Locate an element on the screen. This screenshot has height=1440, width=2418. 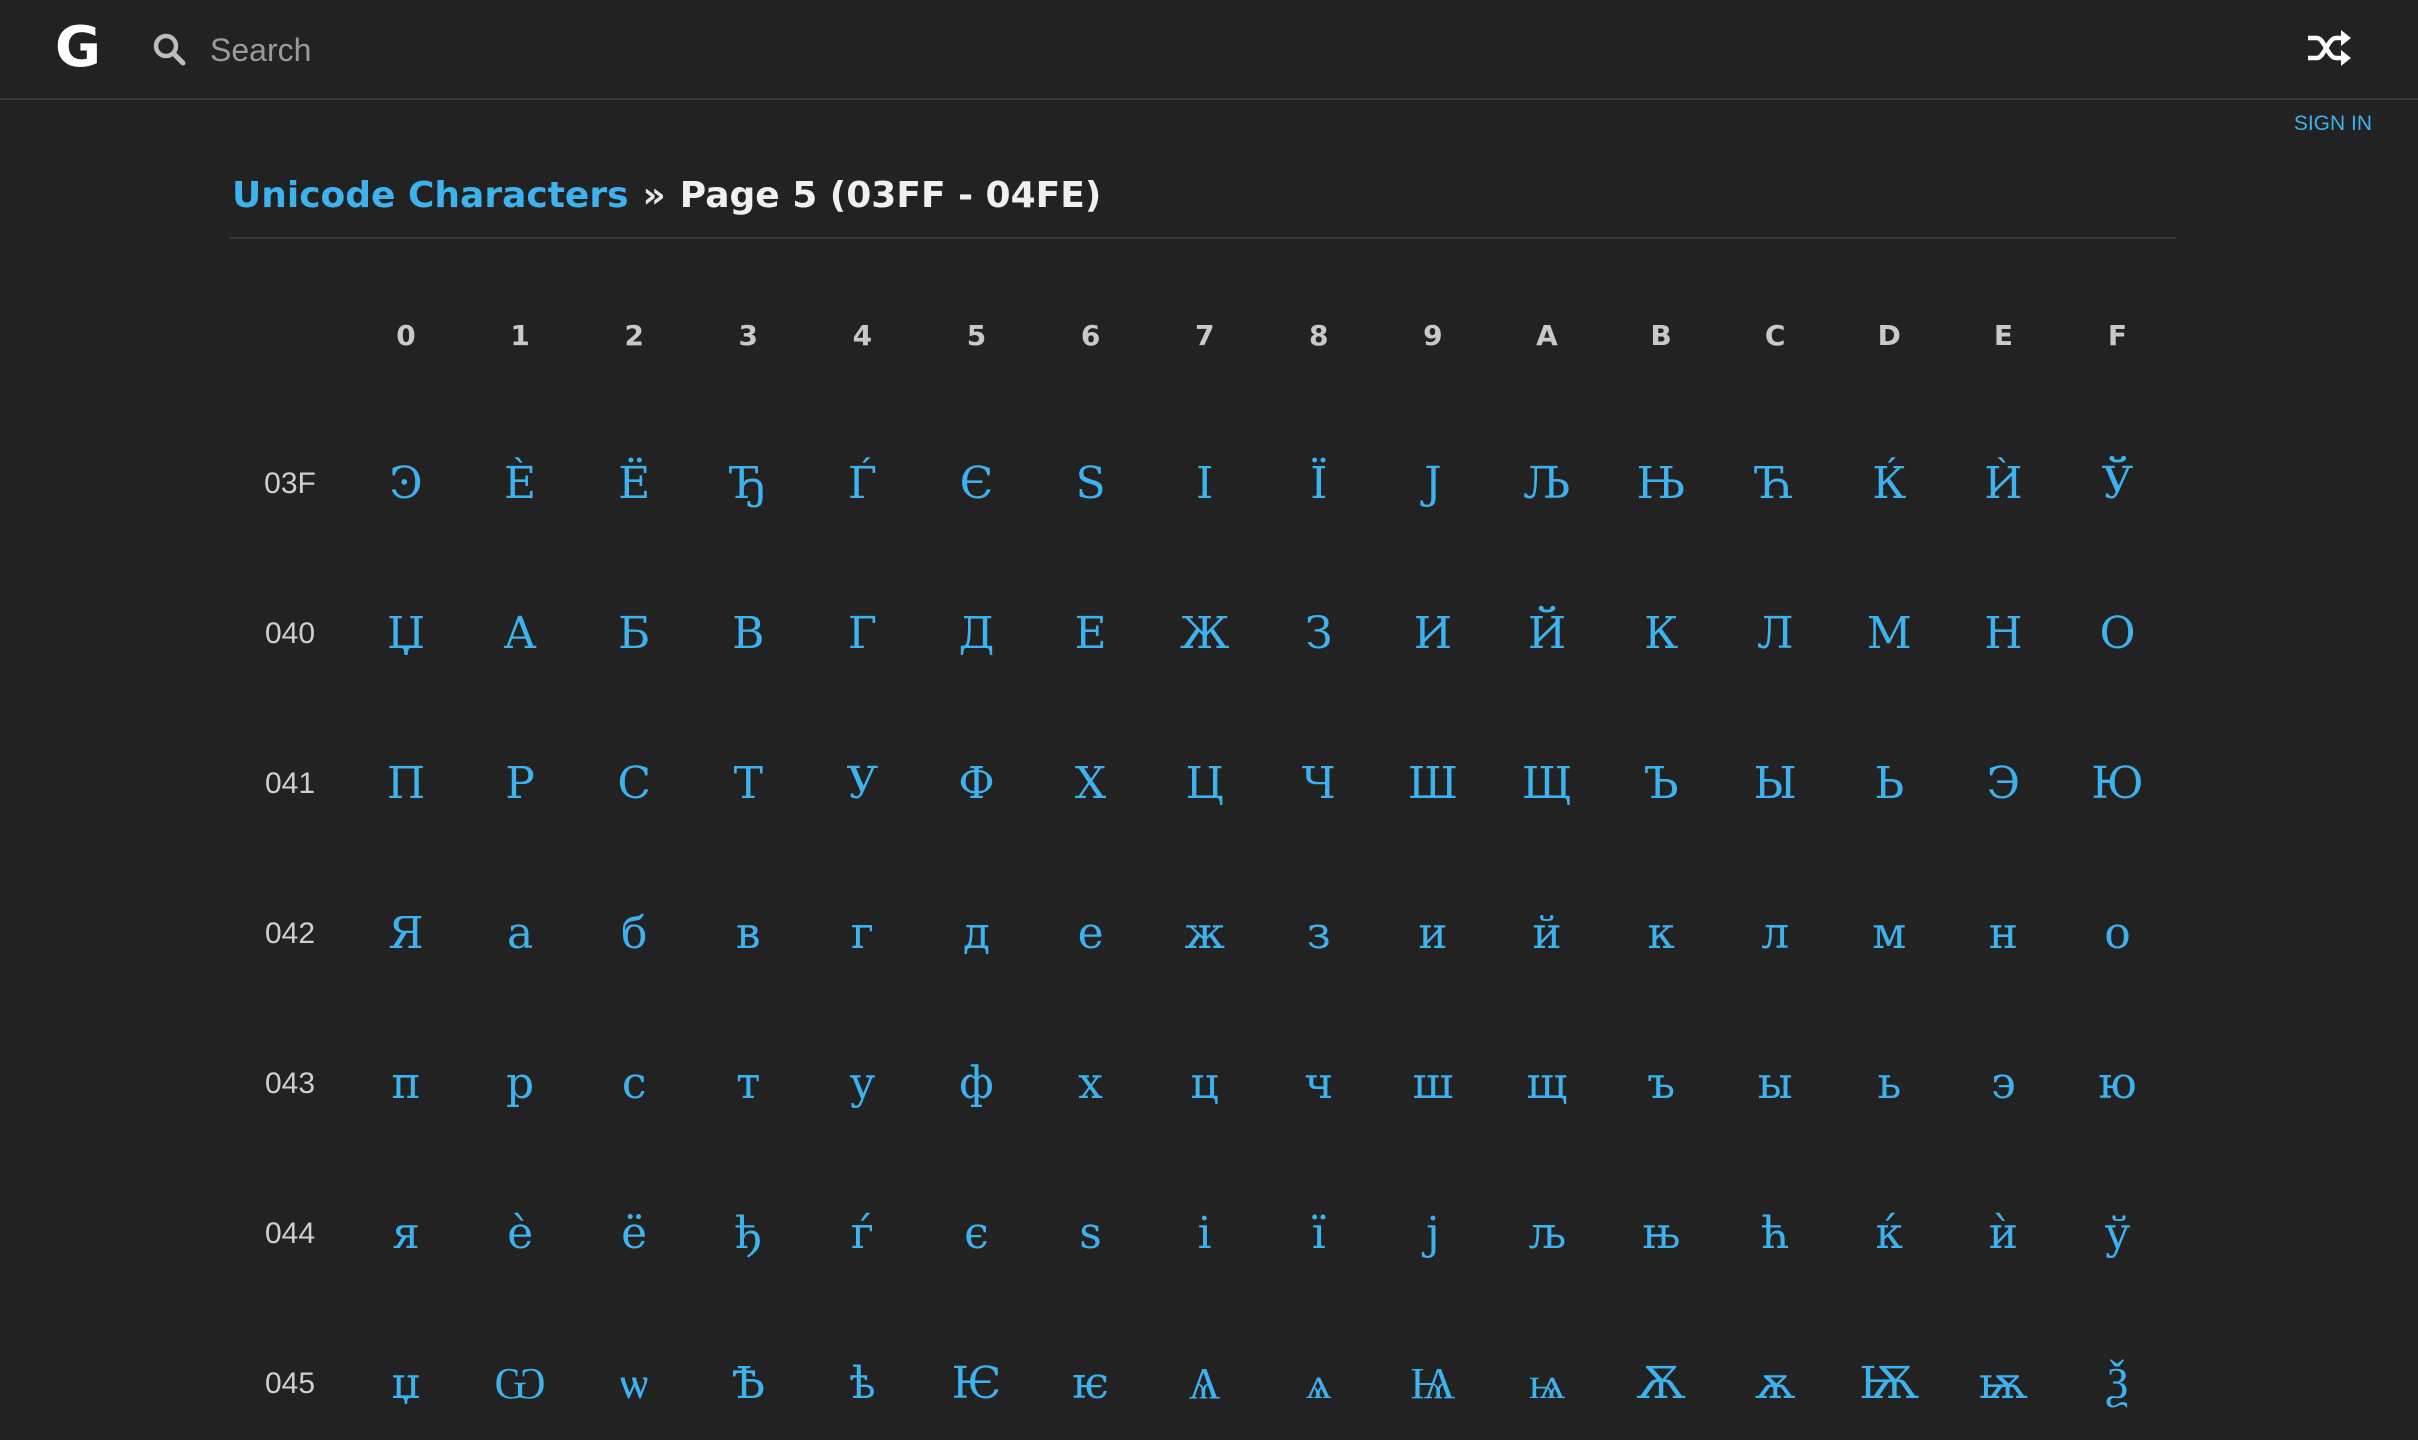
char-cell-0444: ѓ is located at coordinates (862, 1234).